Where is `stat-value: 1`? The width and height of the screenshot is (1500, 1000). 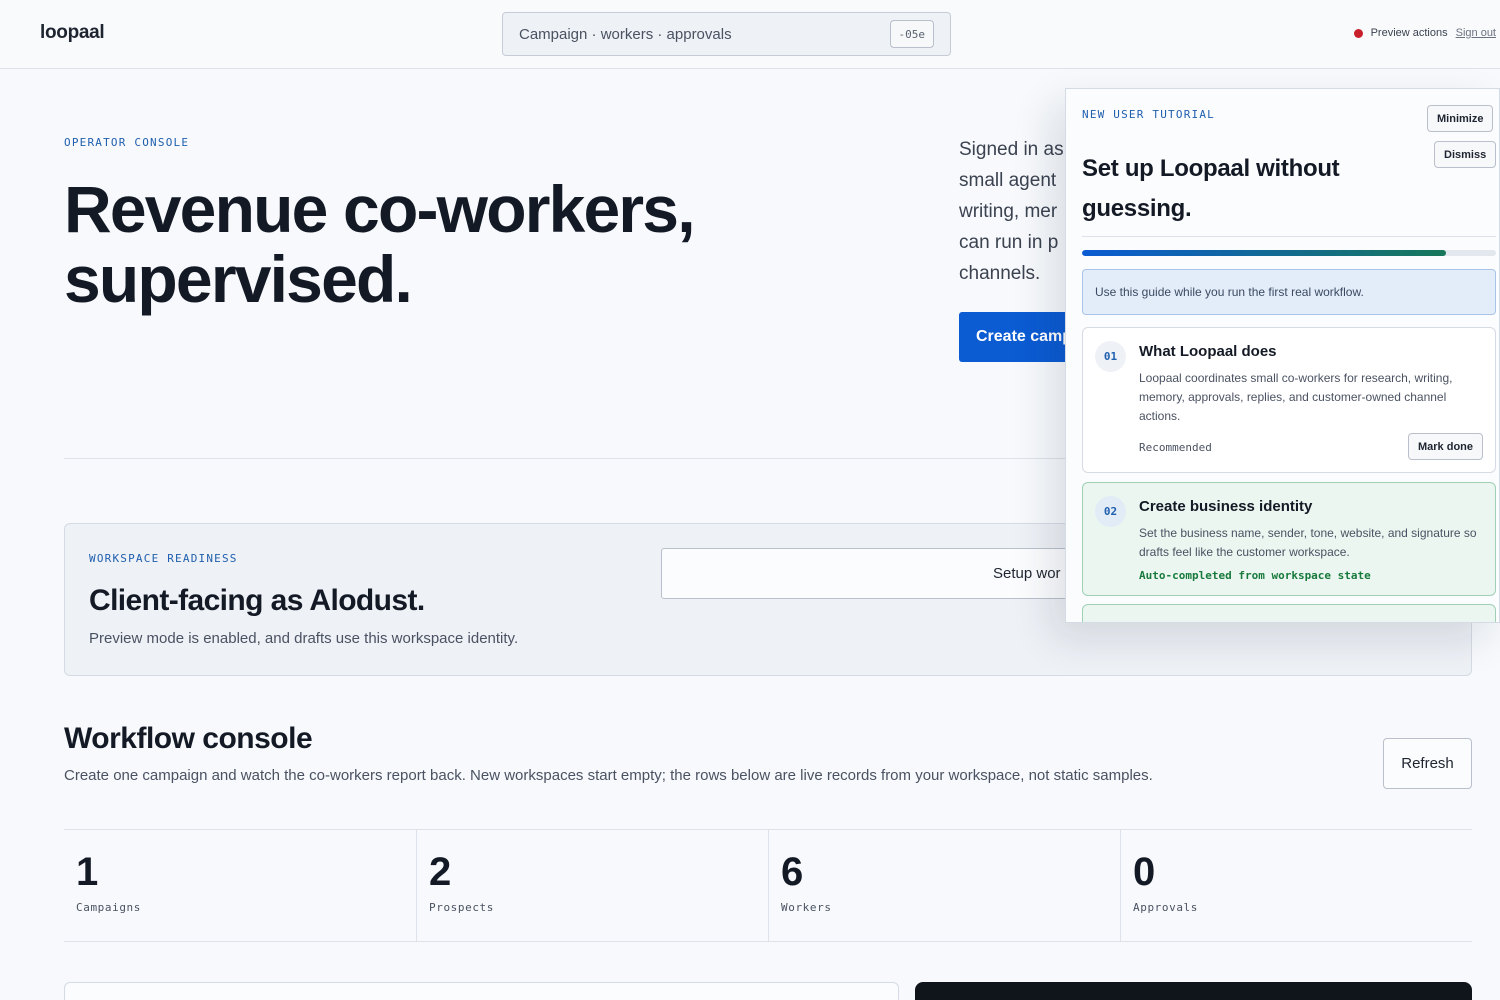 stat-value: 1 is located at coordinates (87, 872).